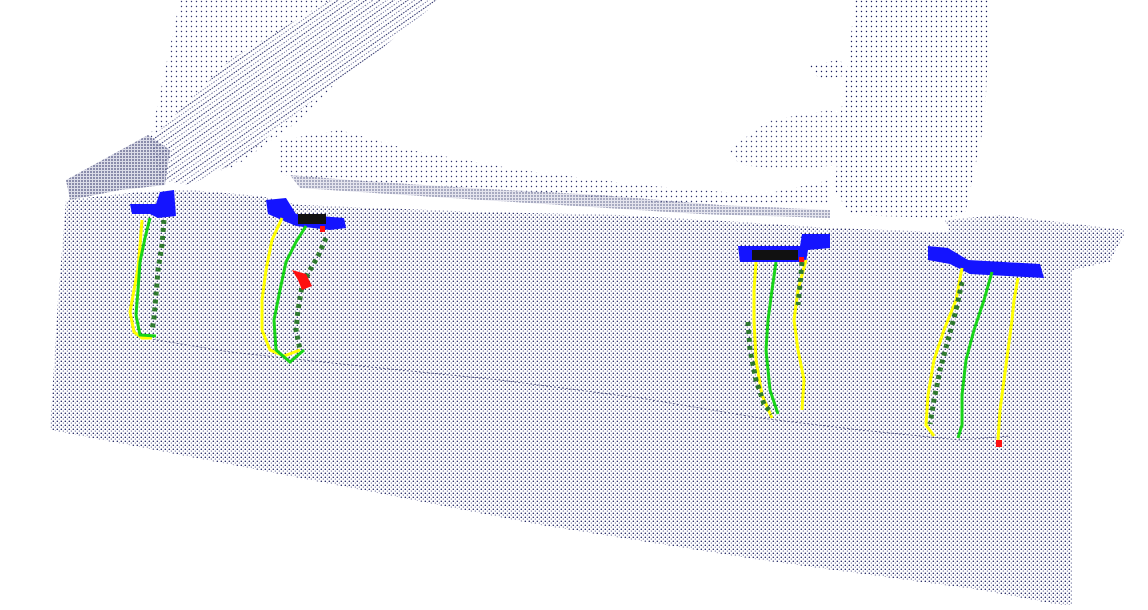  What do you see at coordinates (912, 109) in the screenshot?
I see `right-column` at bounding box center [912, 109].